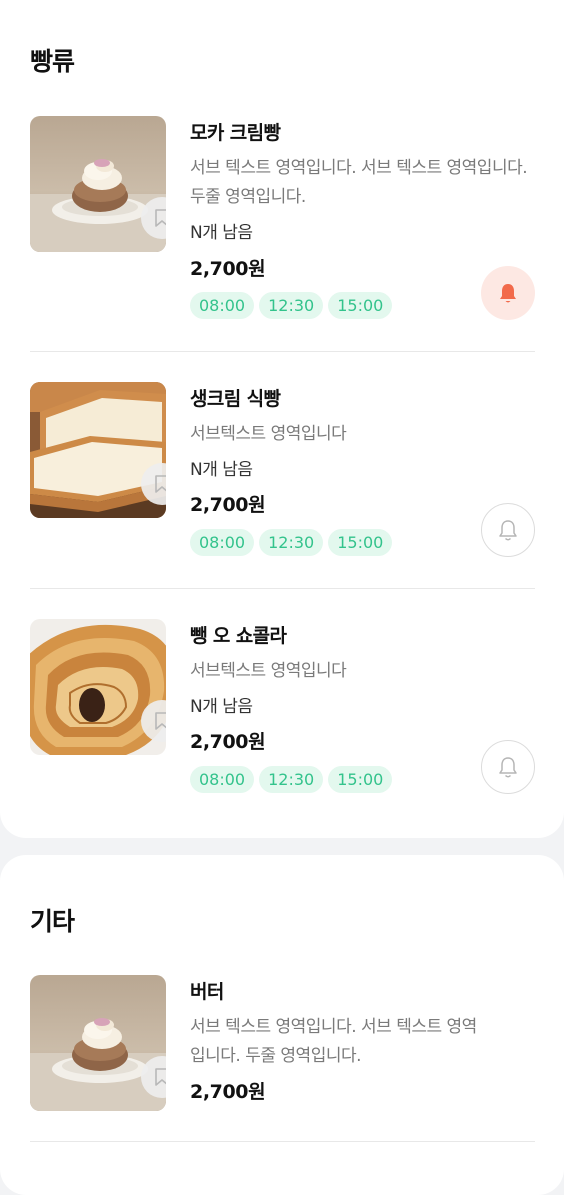 The image size is (564, 1195). What do you see at coordinates (235, 399) in the screenshot?
I see `product-name: 생크림 식빵` at bounding box center [235, 399].